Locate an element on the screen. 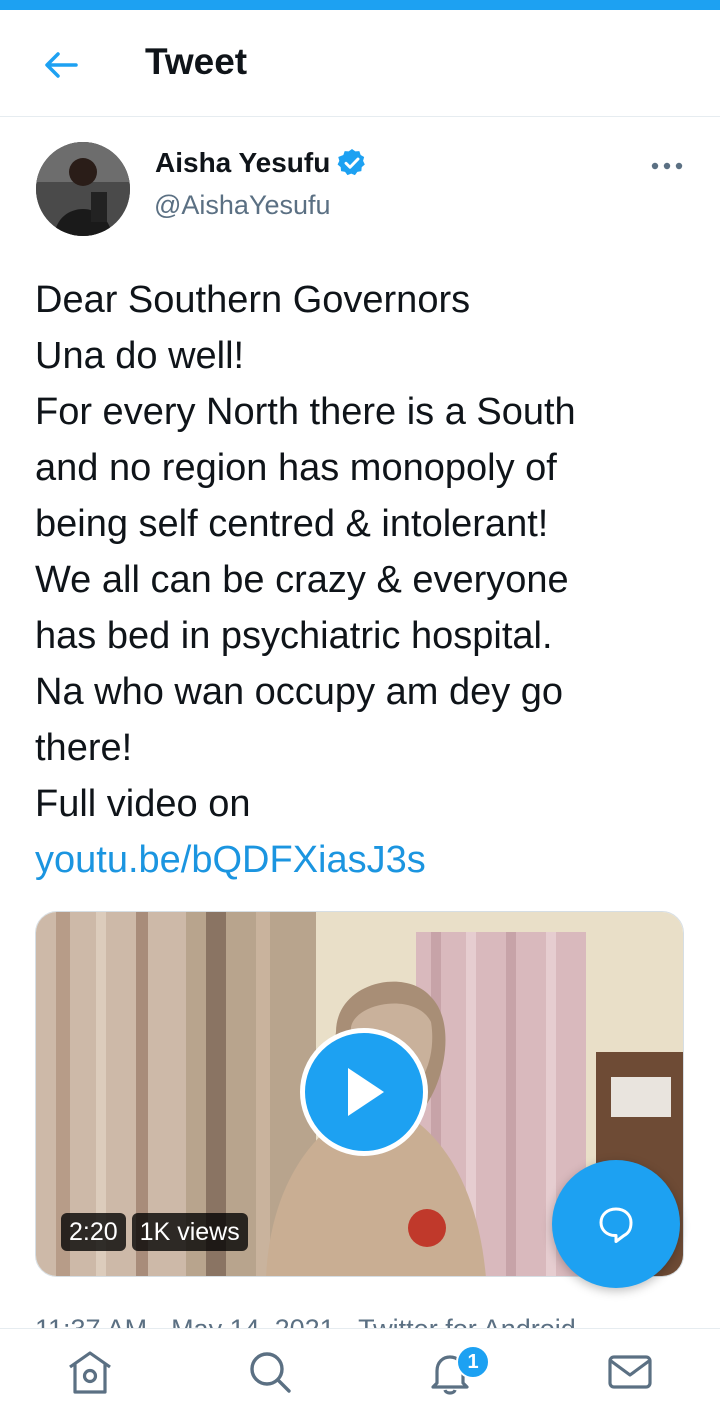 The width and height of the screenshot is (720, 1405). tweet-text-line: We all can be crazy & everyone is located at coordinates (302, 580).